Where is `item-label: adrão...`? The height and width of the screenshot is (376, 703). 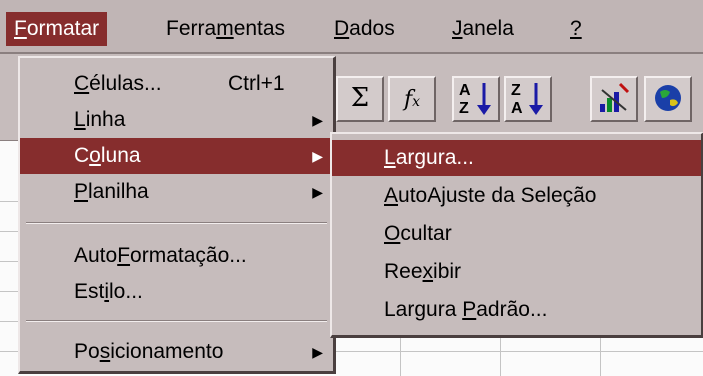
item-label: adrão... is located at coordinates (512, 309).